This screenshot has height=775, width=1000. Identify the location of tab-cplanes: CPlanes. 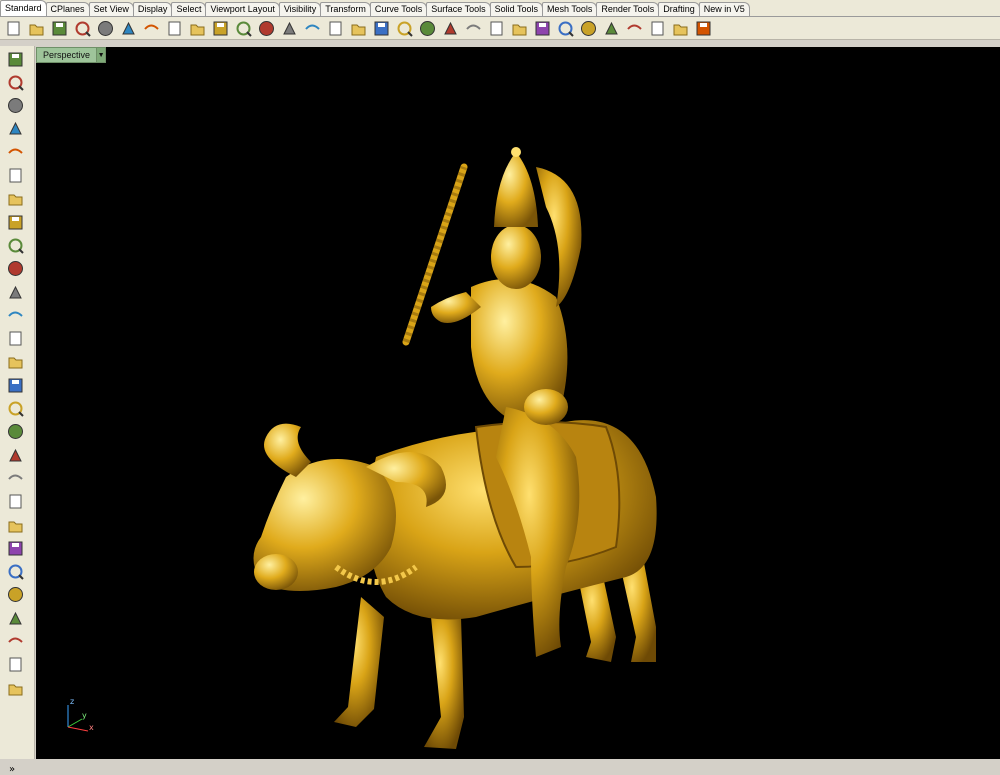
(67, 9).